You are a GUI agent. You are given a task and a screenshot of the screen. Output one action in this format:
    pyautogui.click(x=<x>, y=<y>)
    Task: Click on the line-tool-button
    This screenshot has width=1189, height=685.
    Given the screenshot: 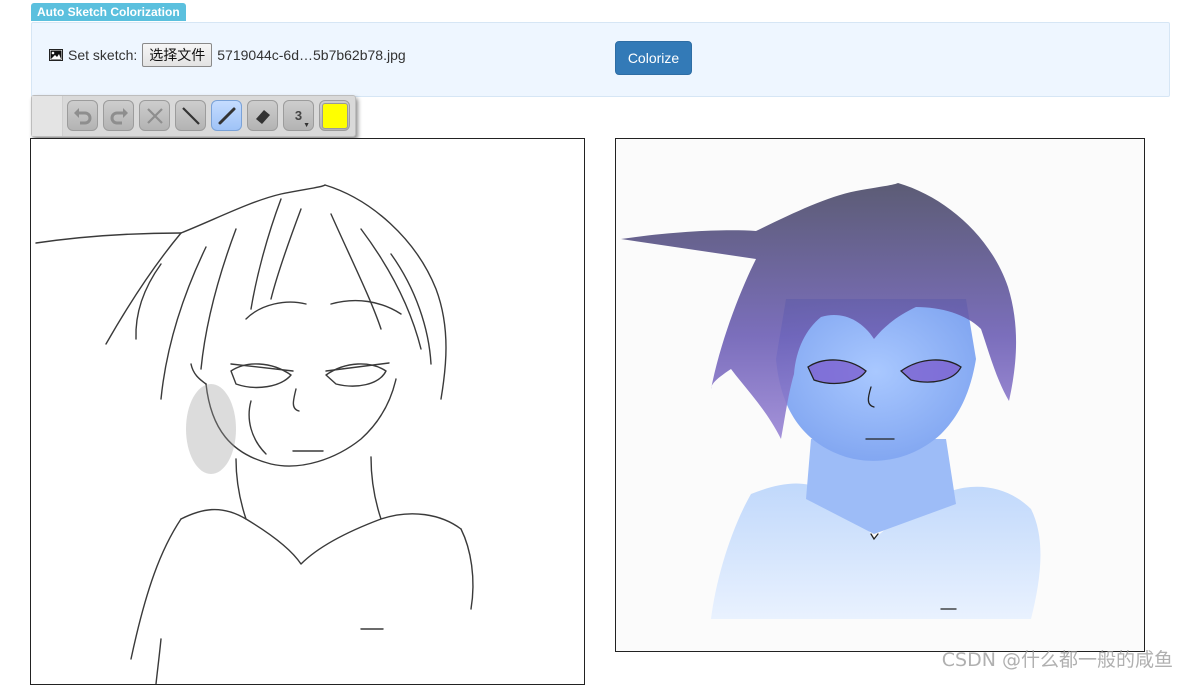 What is the action you would take?
    pyautogui.click(x=190, y=115)
    